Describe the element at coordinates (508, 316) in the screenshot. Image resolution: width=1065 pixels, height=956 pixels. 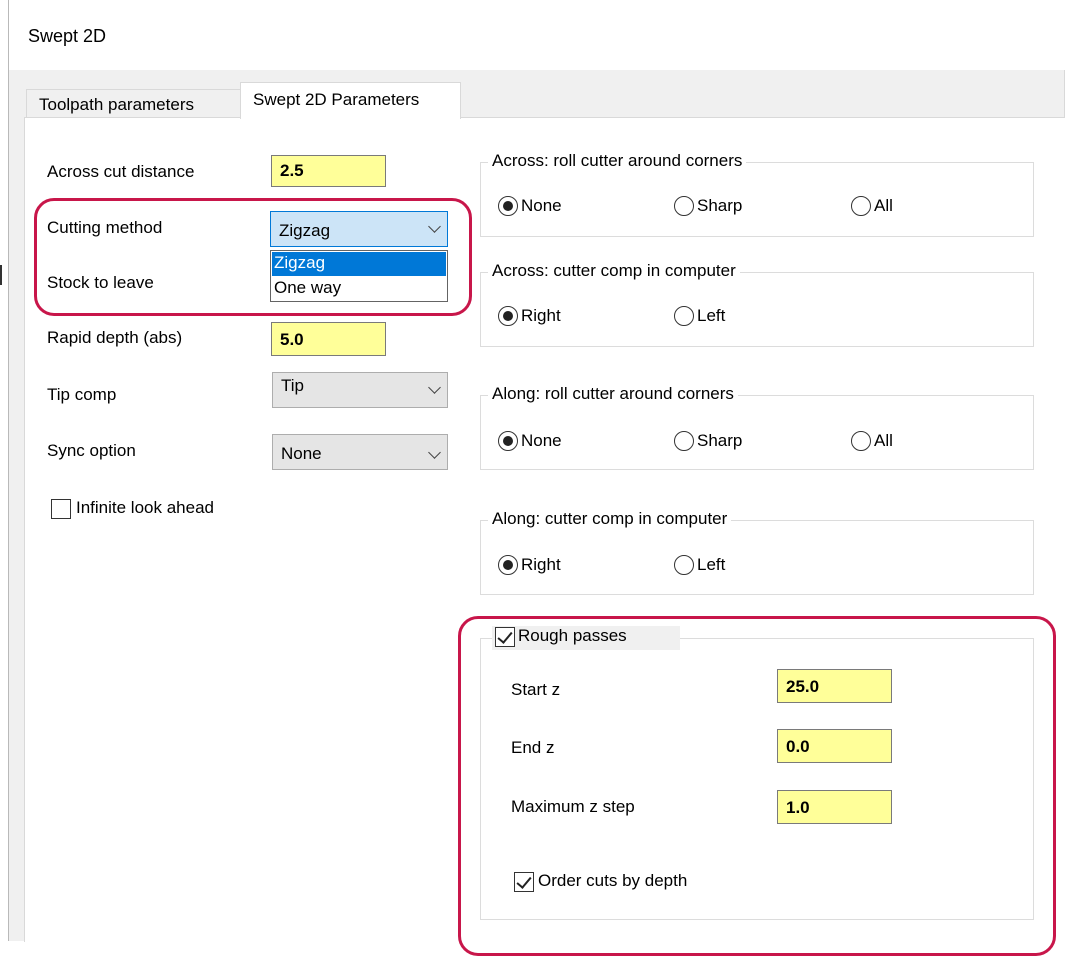
I see `across-comp-right-radio` at that location.